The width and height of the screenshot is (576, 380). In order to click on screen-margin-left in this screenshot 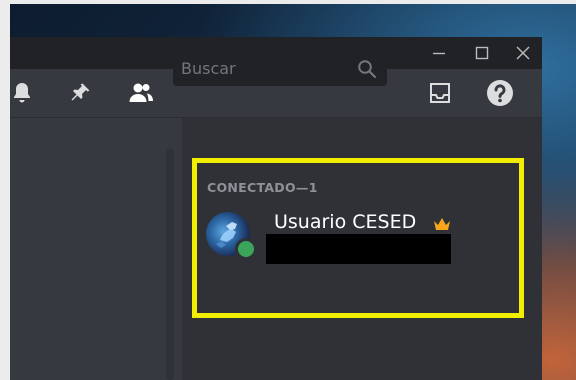, I will do `click(5, 190)`.